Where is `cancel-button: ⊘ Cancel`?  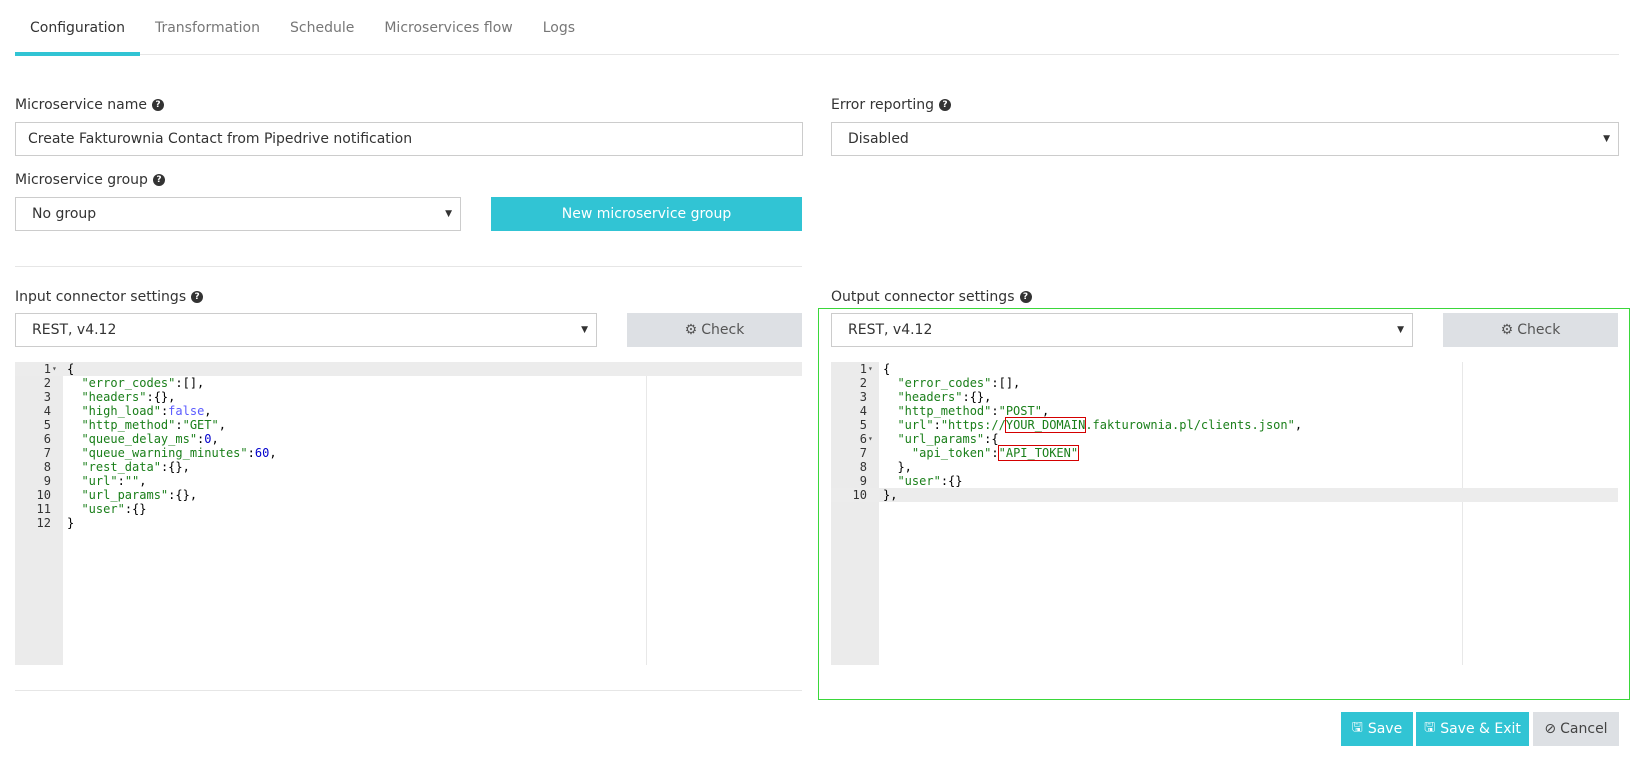
cancel-button: ⊘ Cancel is located at coordinates (1576, 729).